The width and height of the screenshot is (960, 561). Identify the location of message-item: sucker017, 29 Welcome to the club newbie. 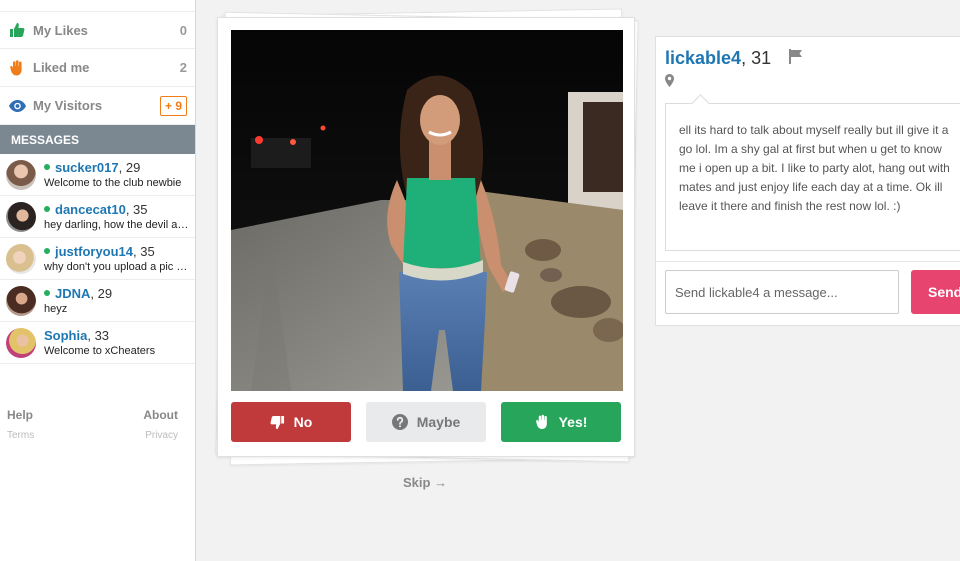
(97, 175).